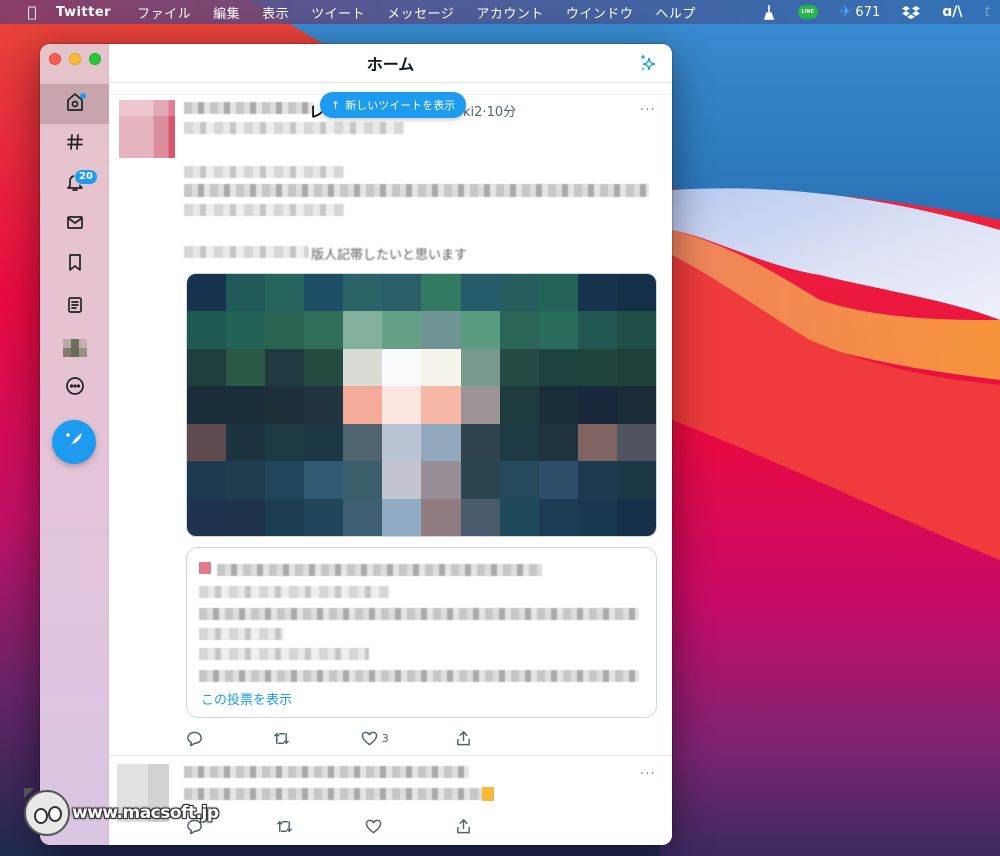 The image size is (1000, 856). What do you see at coordinates (74, 348) in the screenshot?
I see `sidebar-item-profile` at bounding box center [74, 348].